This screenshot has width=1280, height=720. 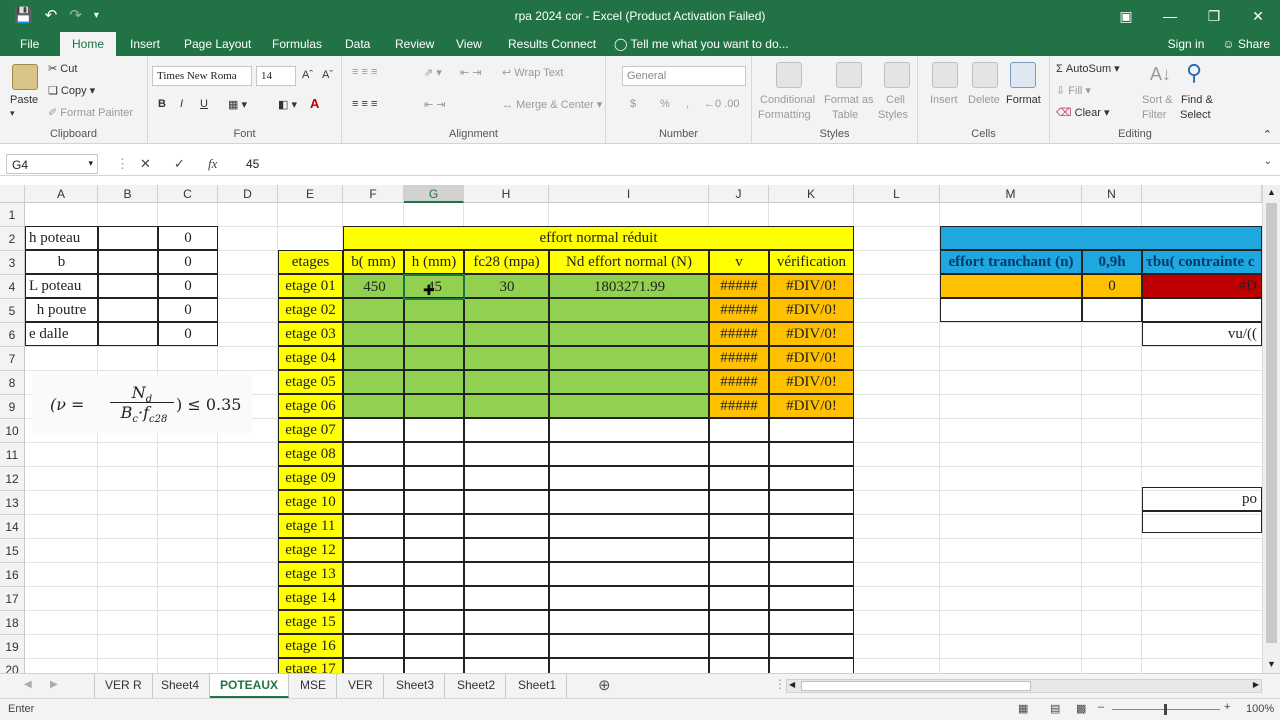 I want to click on etage-label: etage 02, so click(x=310, y=310).